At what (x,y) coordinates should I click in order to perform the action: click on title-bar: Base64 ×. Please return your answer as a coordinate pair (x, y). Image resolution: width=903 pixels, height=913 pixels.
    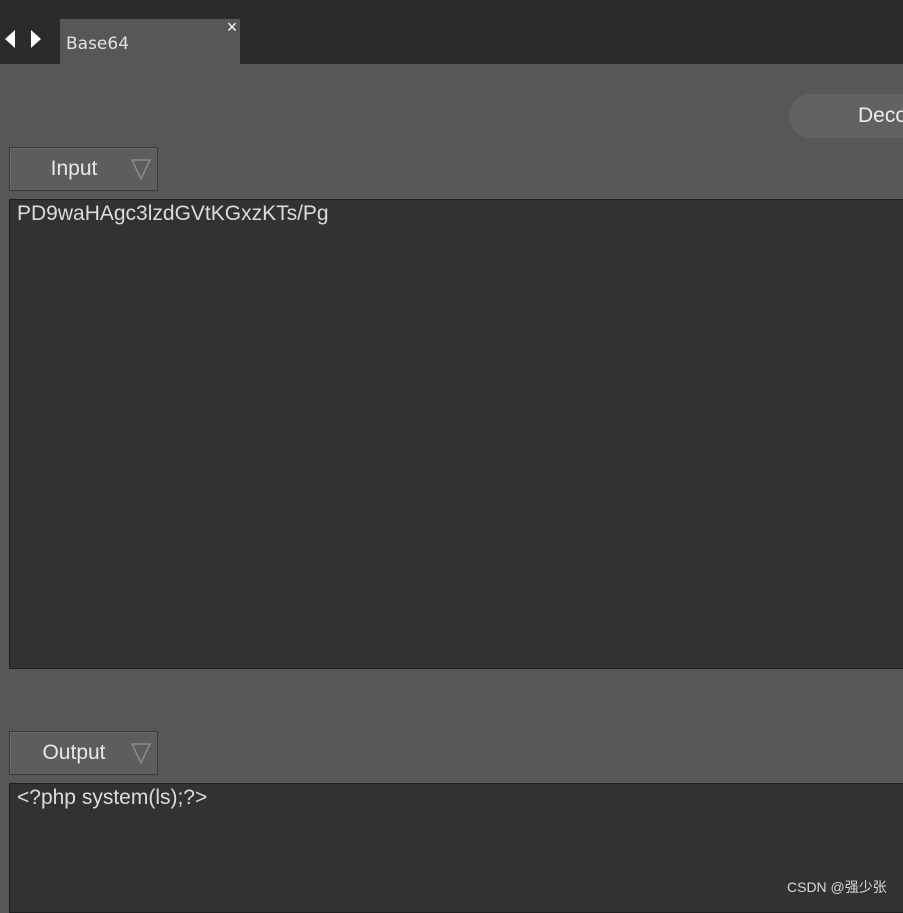
    Looking at the image, I should click on (451, 32).